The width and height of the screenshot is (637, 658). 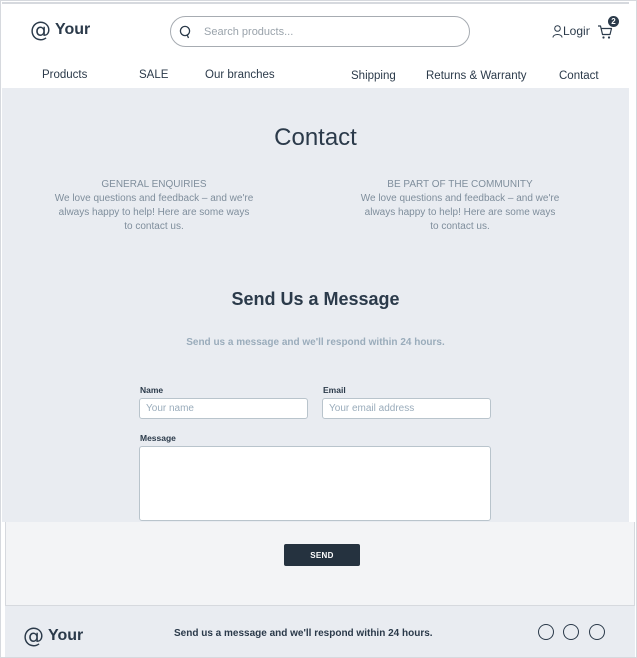 What do you see at coordinates (613, 21) in the screenshot?
I see `cart-count-badge: 2` at bounding box center [613, 21].